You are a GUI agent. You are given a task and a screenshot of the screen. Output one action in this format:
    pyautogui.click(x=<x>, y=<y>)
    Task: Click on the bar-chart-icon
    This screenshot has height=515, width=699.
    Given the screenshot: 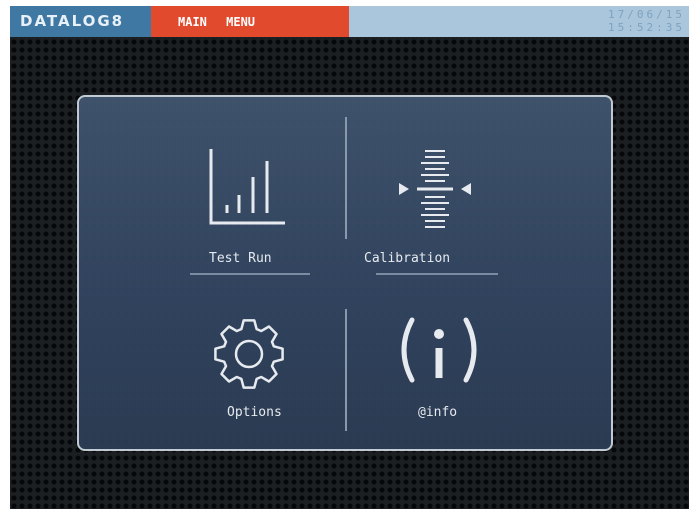 What is the action you would take?
    pyautogui.click(x=247, y=187)
    